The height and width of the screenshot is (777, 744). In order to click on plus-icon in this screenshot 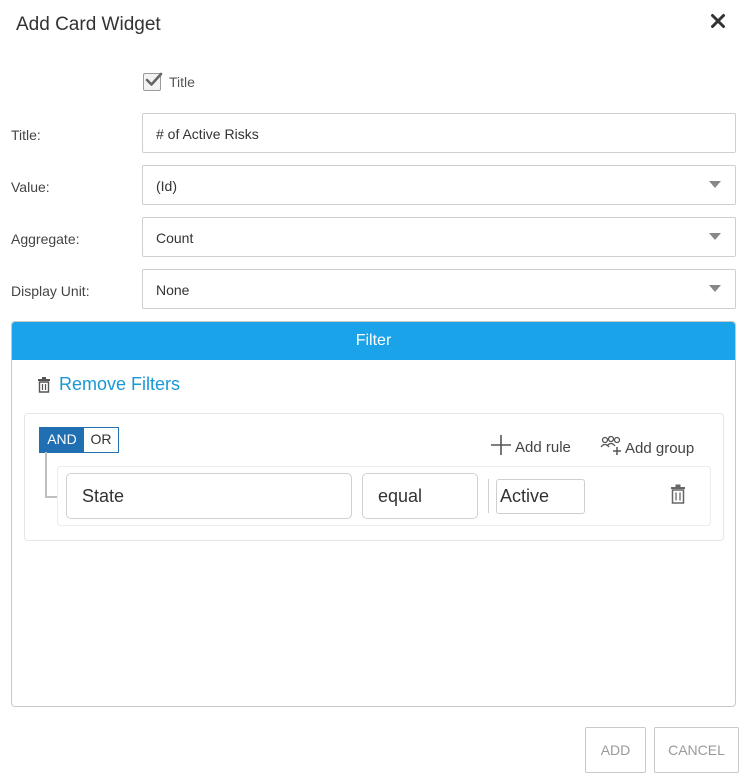, I will do `click(501, 444)`.